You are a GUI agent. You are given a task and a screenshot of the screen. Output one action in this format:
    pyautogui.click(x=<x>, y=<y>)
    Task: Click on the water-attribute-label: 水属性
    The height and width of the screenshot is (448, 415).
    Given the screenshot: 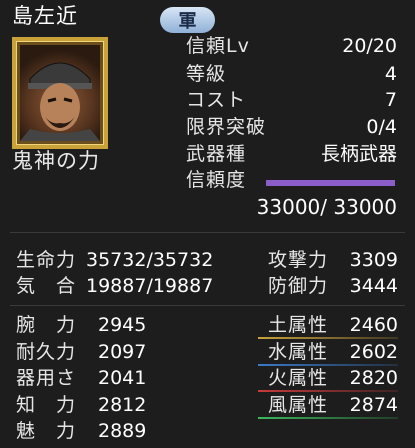 What is the action you would take?
    pyautogui.click(x=298, y=352)
    